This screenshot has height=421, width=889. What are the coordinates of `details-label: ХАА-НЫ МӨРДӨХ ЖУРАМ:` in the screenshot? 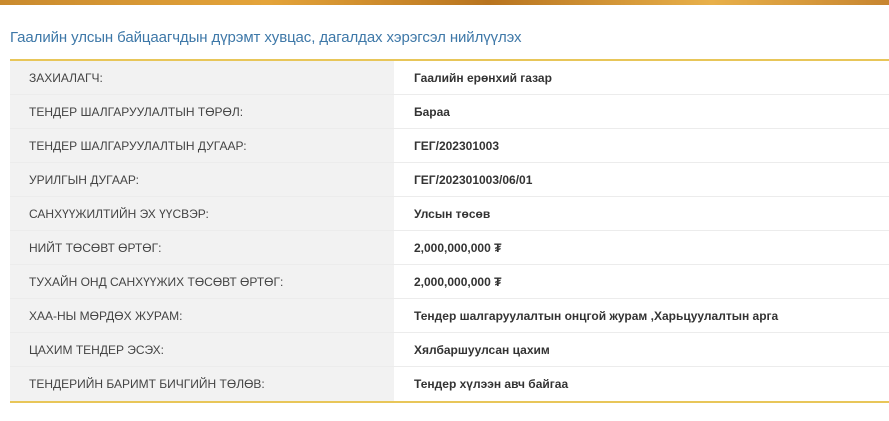 It's located at (202, 315).